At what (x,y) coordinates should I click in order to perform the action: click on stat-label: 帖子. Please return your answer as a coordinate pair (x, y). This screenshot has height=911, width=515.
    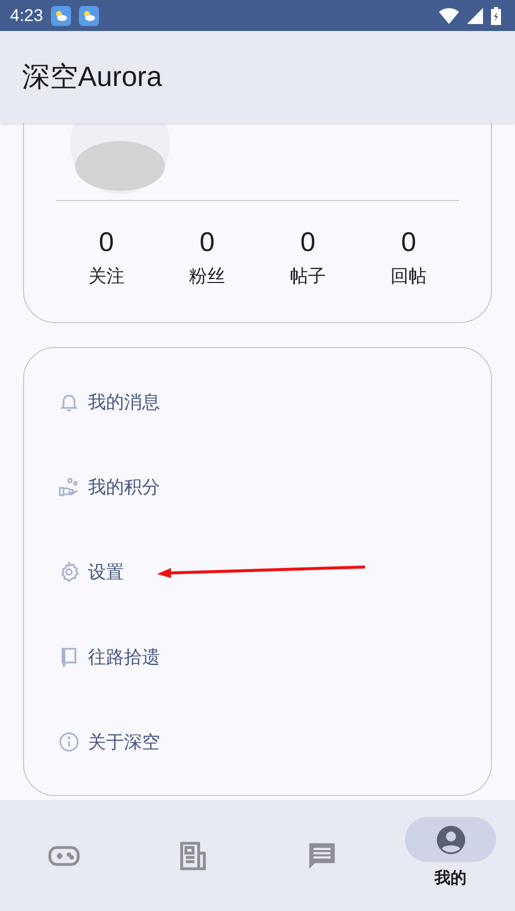
    Looking at the image, I should click on (308, 276).